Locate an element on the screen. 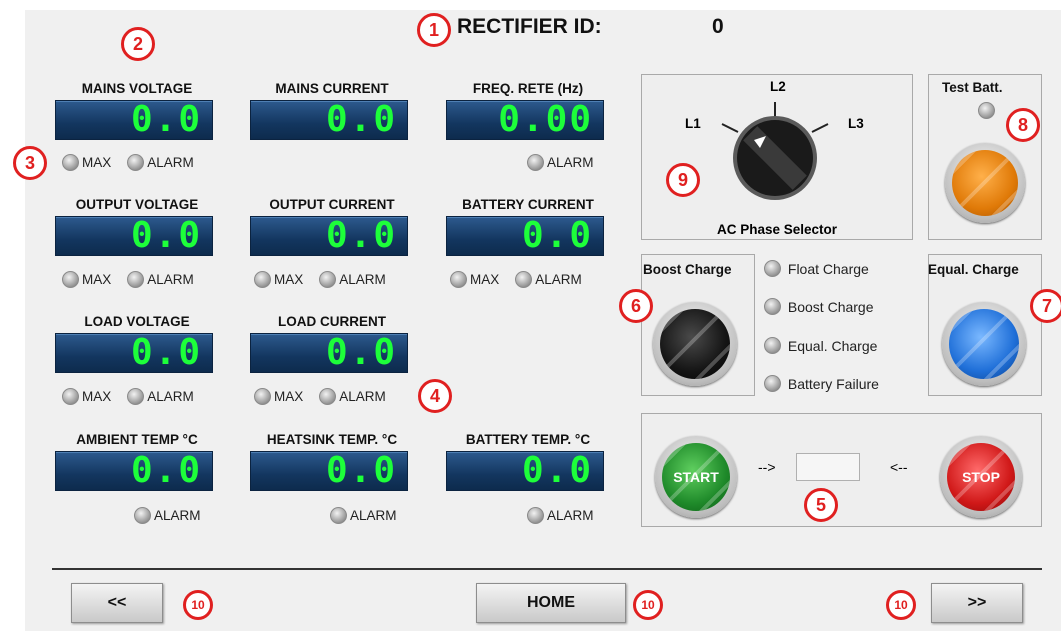 This screenshot has height=631, width=1061. stop-label: STOP is located at coordinates (981, 477).